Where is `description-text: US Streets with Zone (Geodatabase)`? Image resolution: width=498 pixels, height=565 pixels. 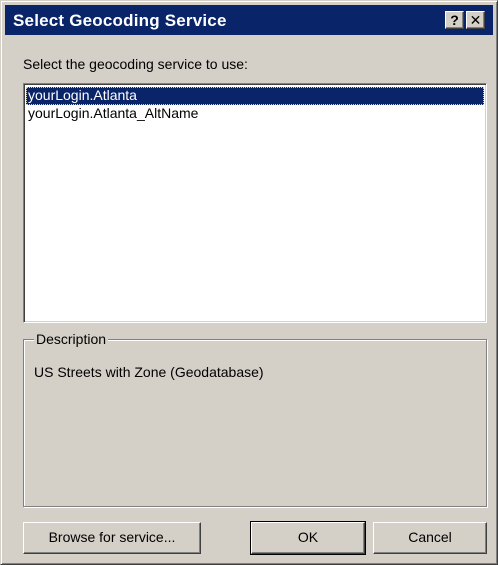 description-text: US Streets with Zone (Geodatabase) is located at coordinates (149, 372).